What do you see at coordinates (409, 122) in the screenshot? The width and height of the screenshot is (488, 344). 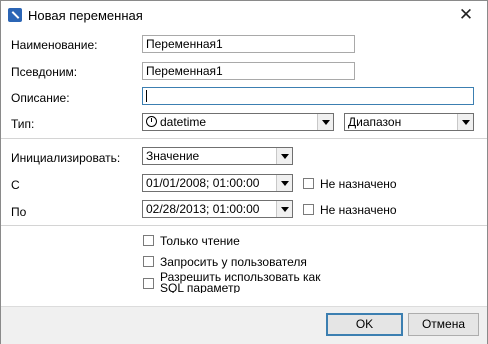 I see `kind-select: Диапазон` at bounding box center [409, 122].